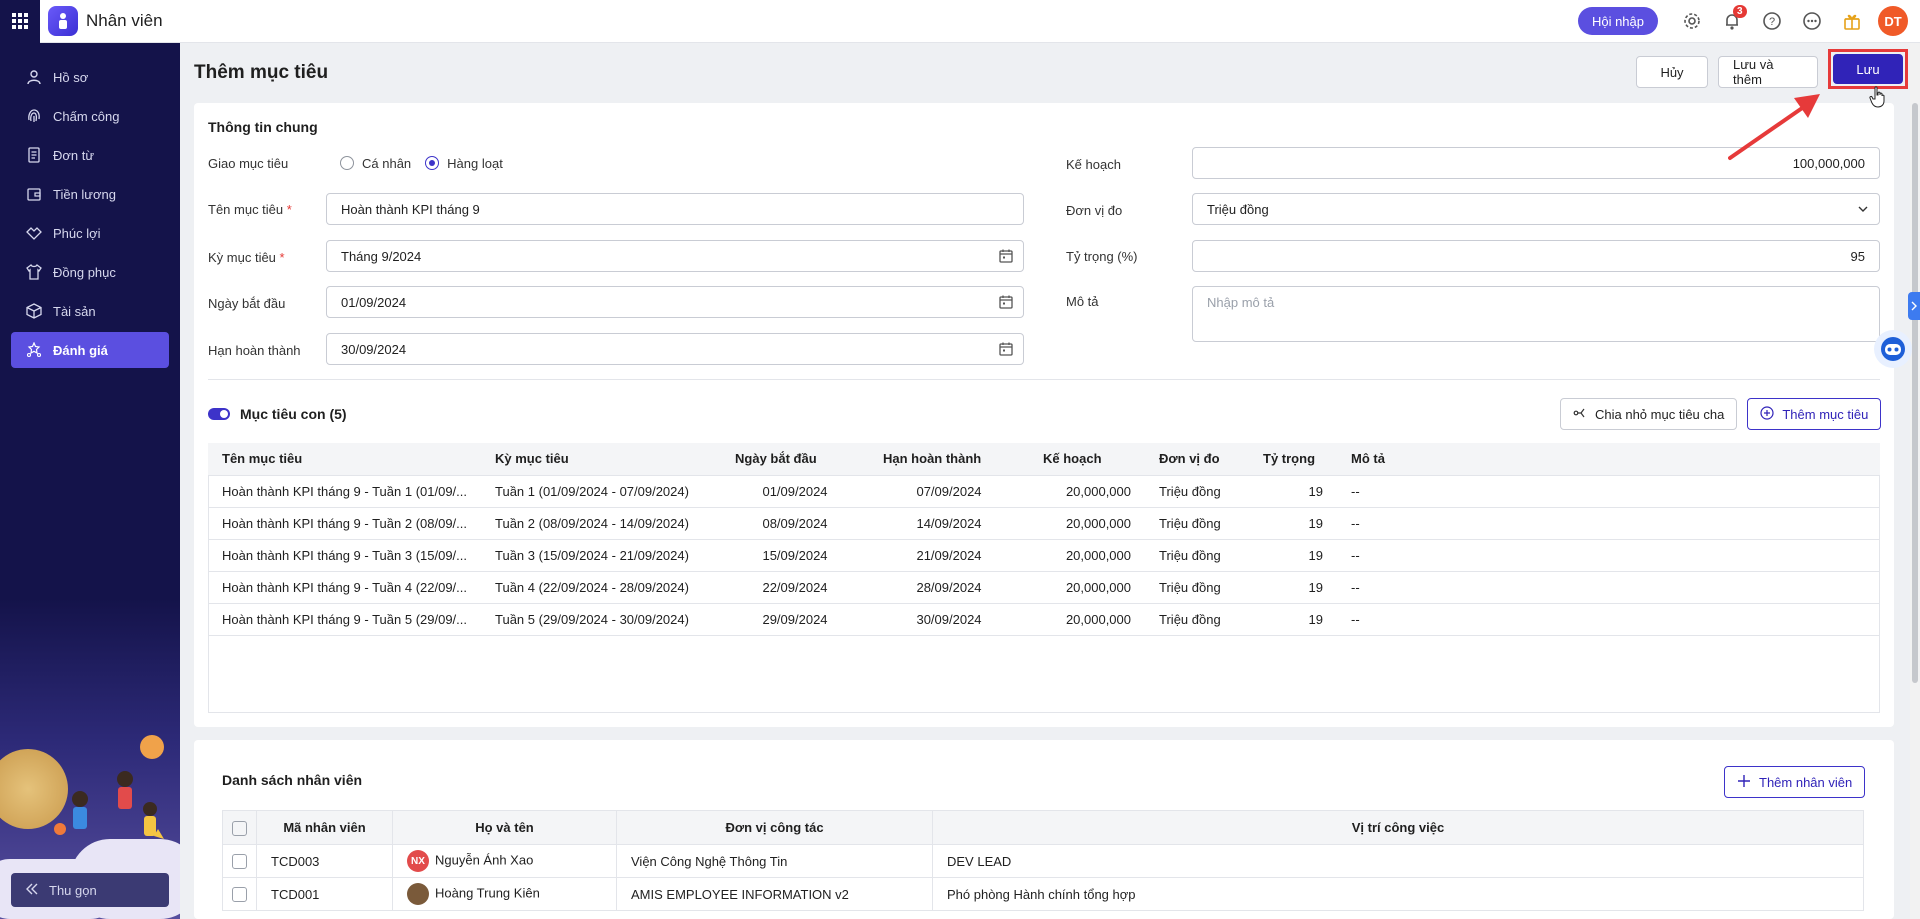 The width and height of the screenshot is (1920, 919). I want to click on split-goal-button: Chia nhỏ mục tiêu cha, so click(1649, 414).